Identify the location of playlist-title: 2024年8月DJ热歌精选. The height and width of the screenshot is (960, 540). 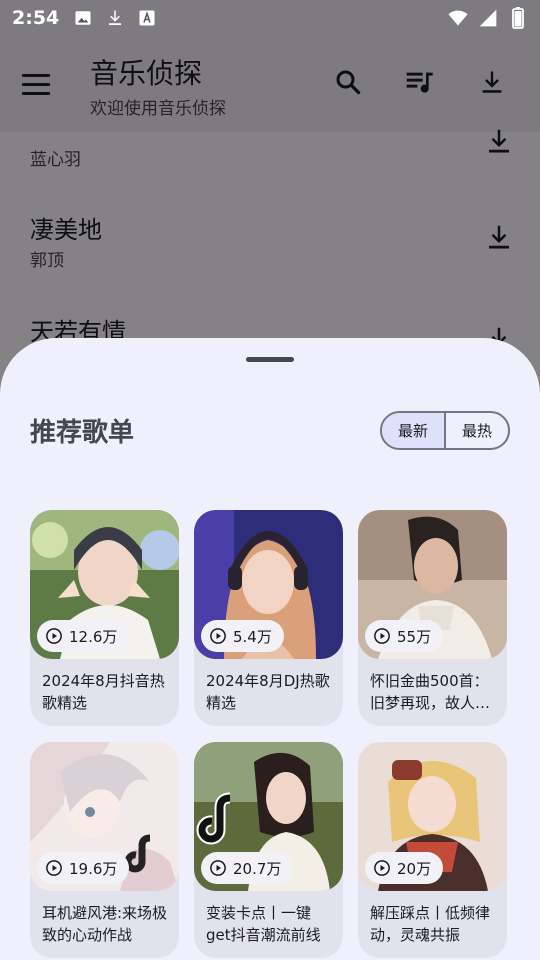
(268, 692).